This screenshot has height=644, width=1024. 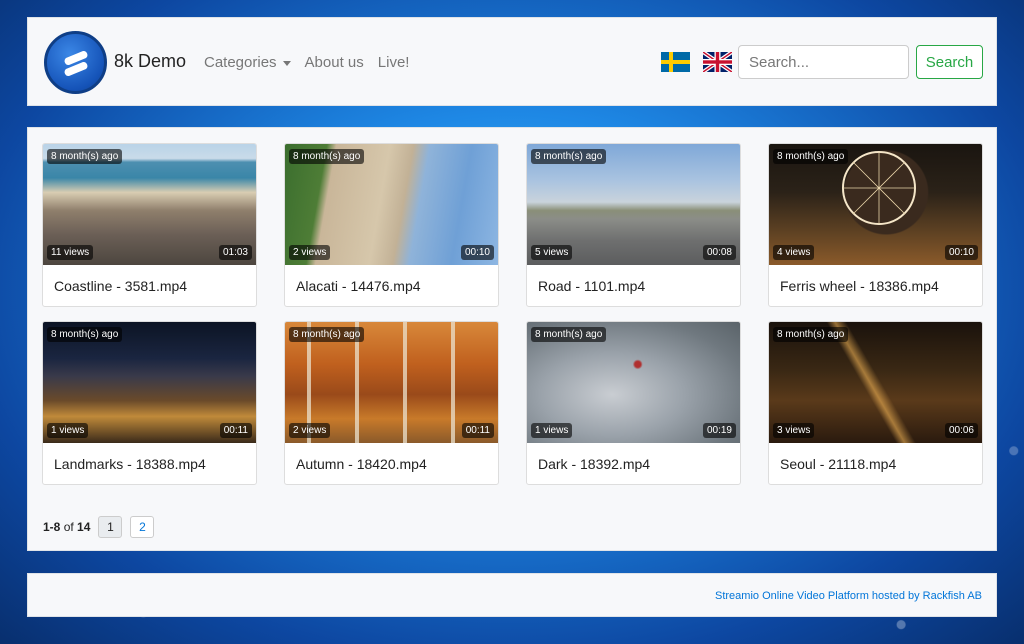 I want to click on video-thumbnail: 8 month(s) ago 3 views 00:06, so click(x=875, y=382).